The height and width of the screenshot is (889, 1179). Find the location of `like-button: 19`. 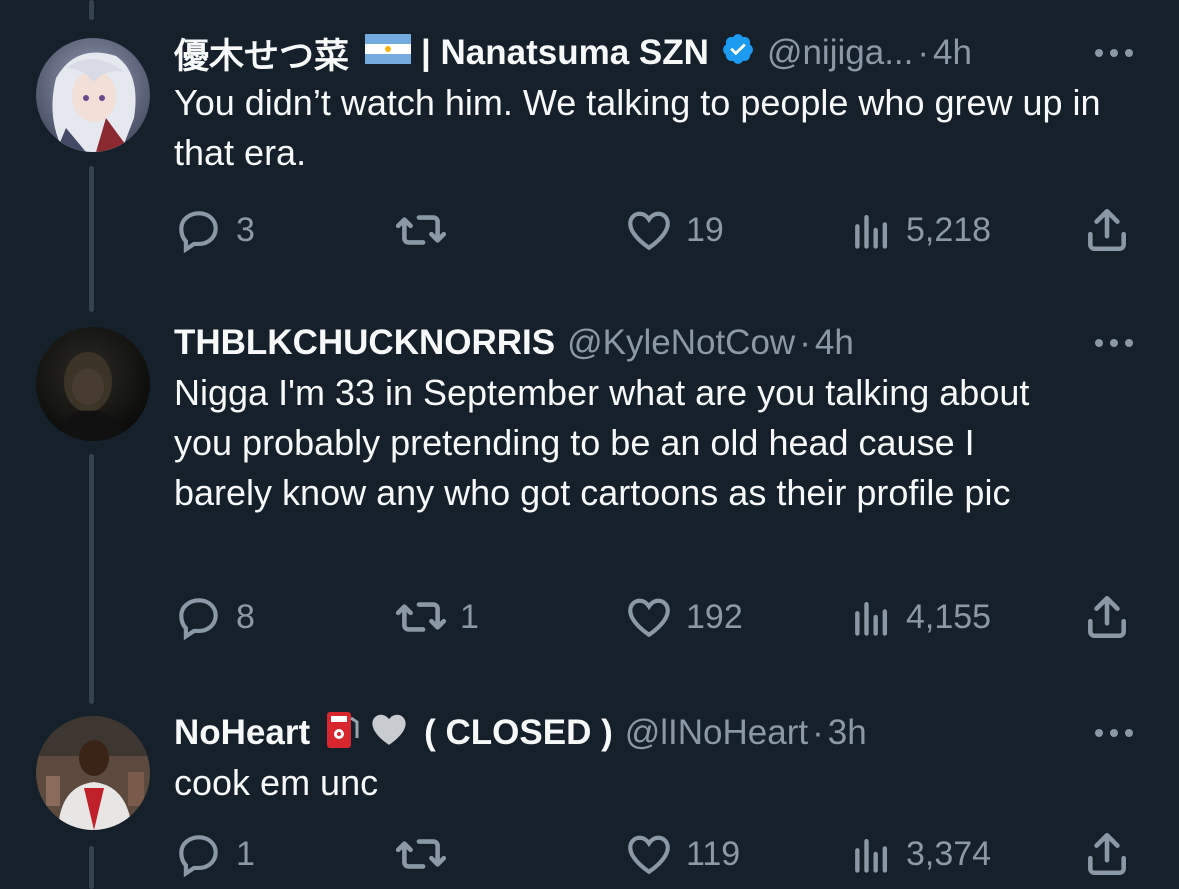

like-button: 19 is located at coordinates (674, 230).